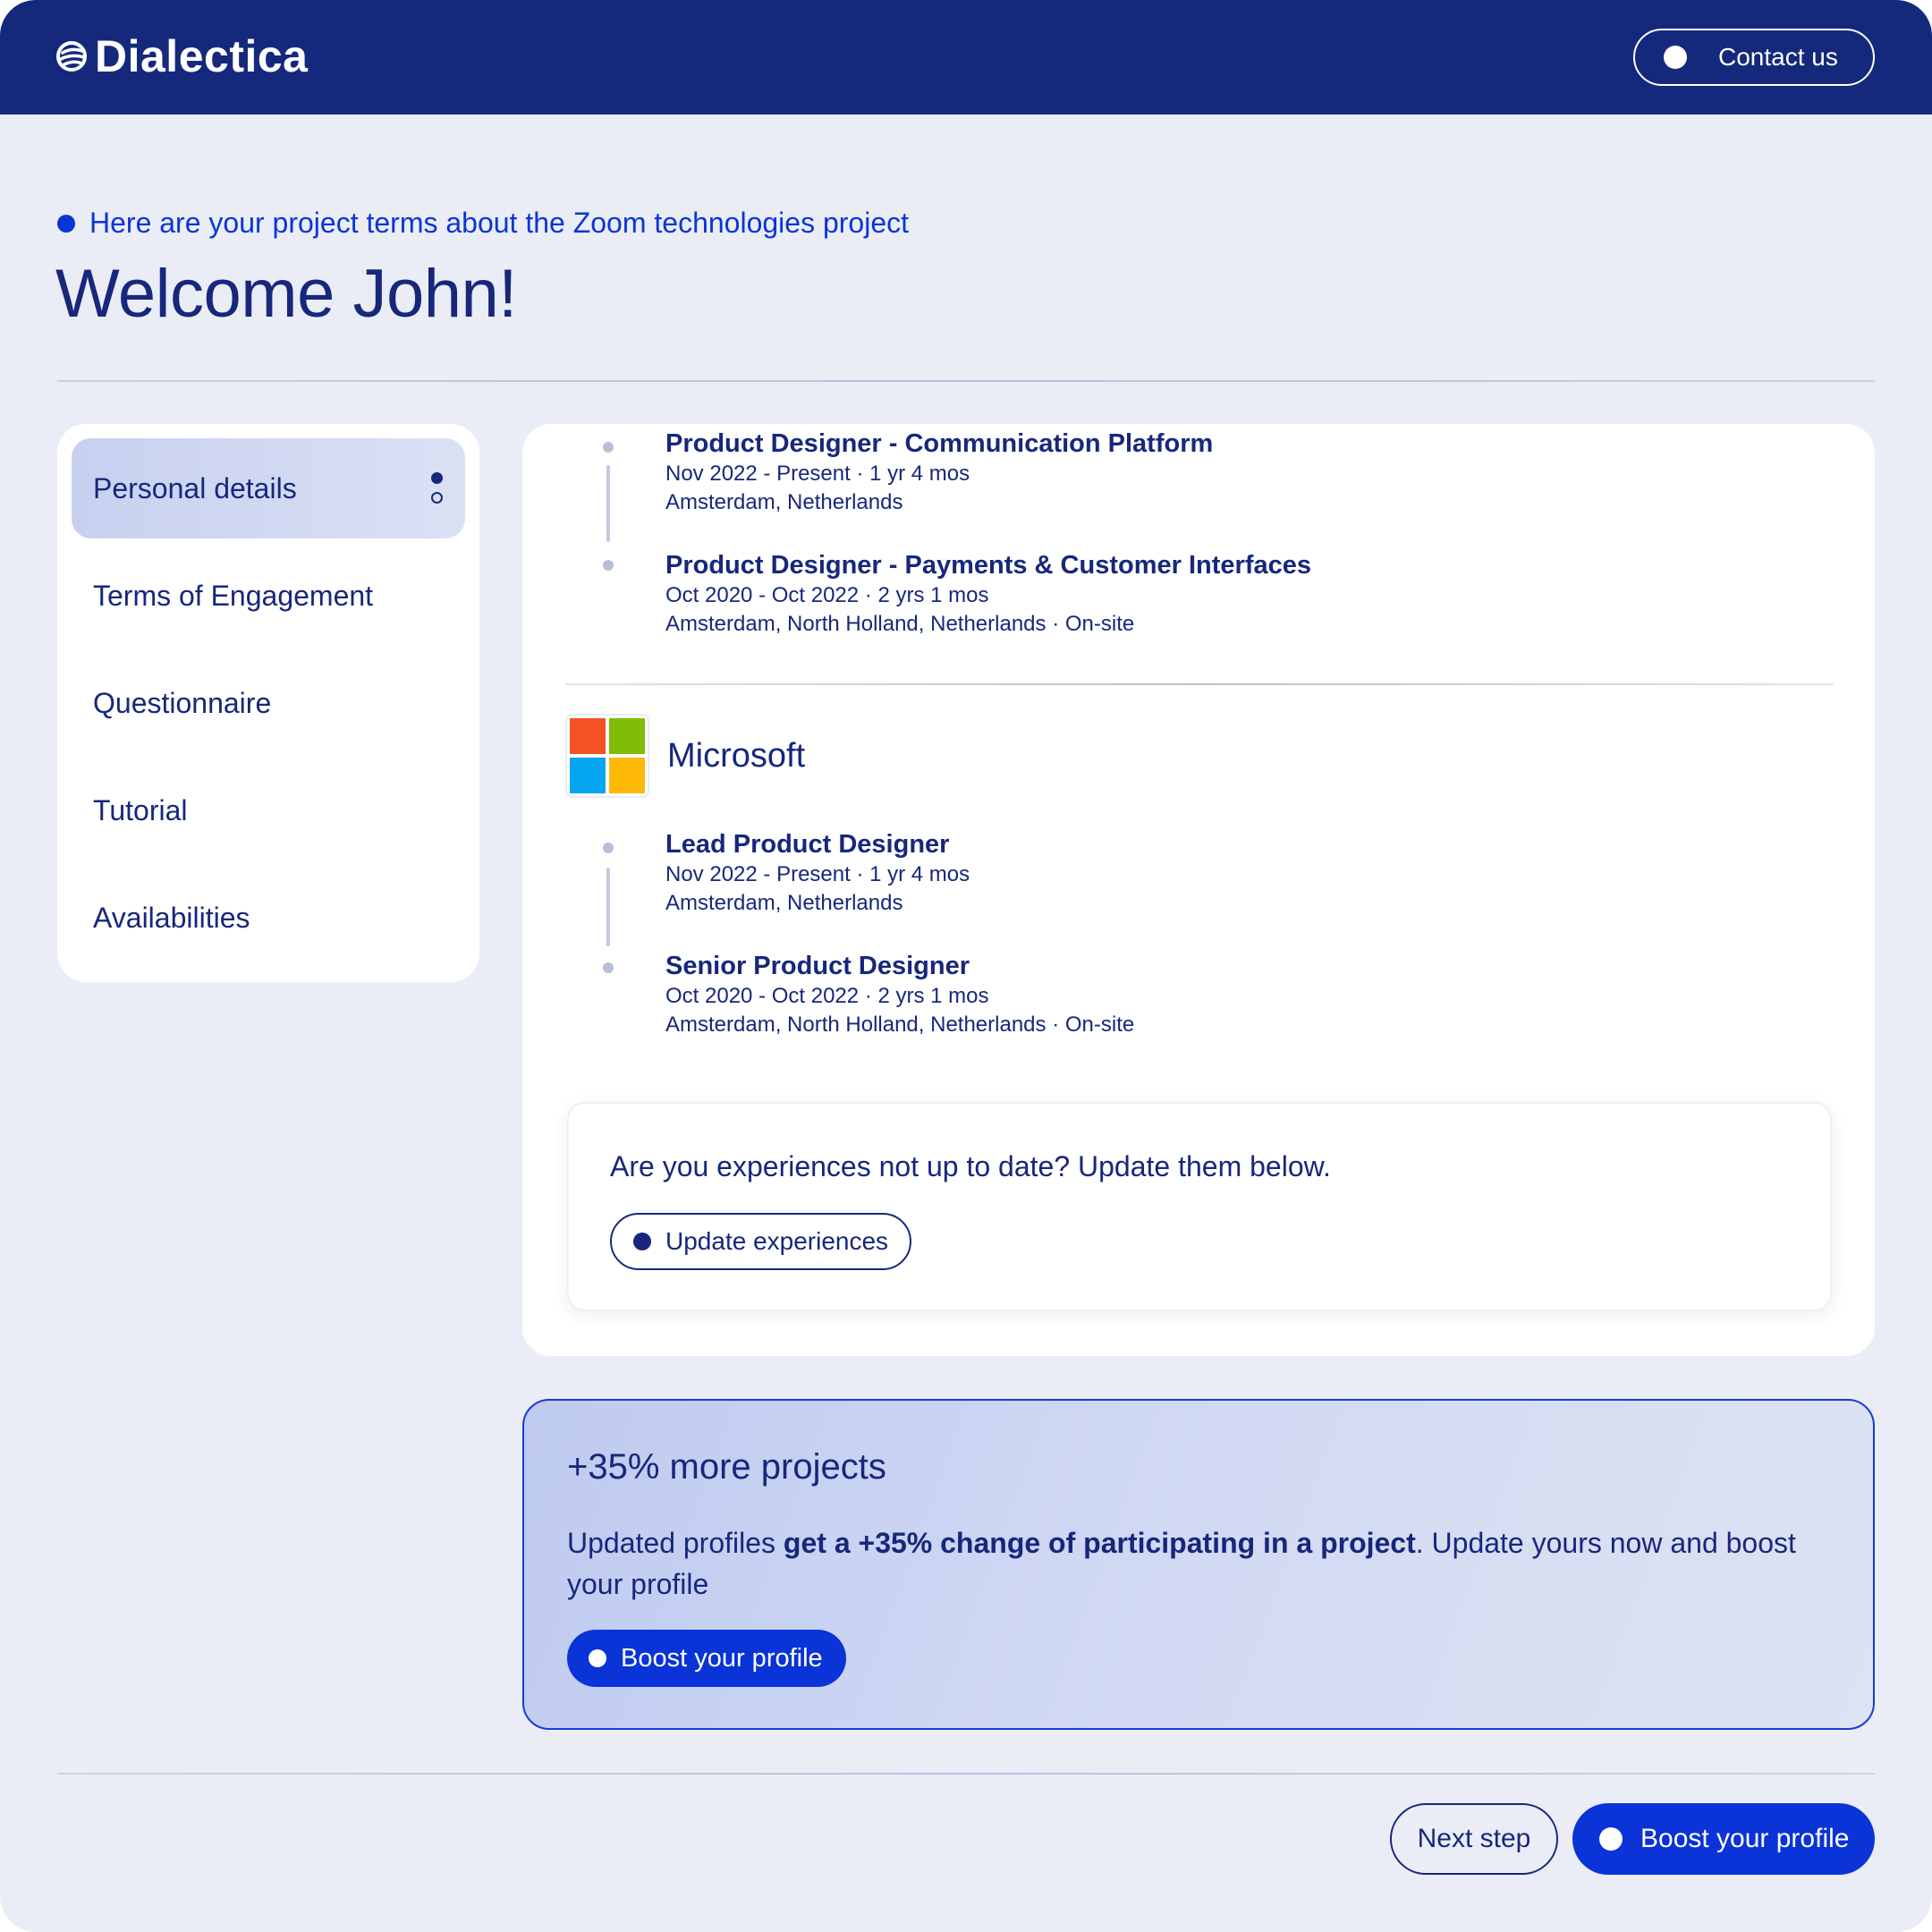 The width and height of the screenshot is (1932, 1932). I want to click on microsoft-logo-icon, so click(607, 756).